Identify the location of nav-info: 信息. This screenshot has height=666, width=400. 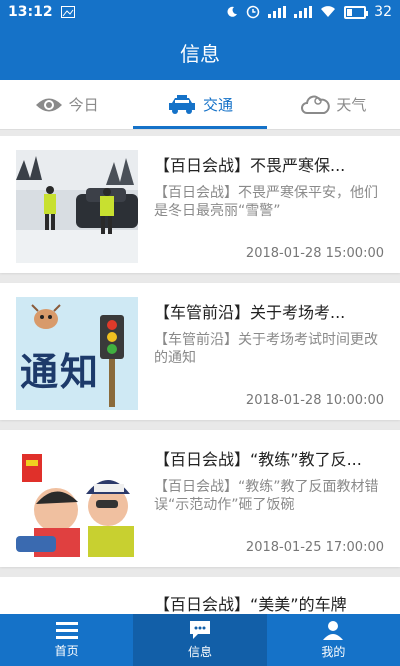
(200, 640).